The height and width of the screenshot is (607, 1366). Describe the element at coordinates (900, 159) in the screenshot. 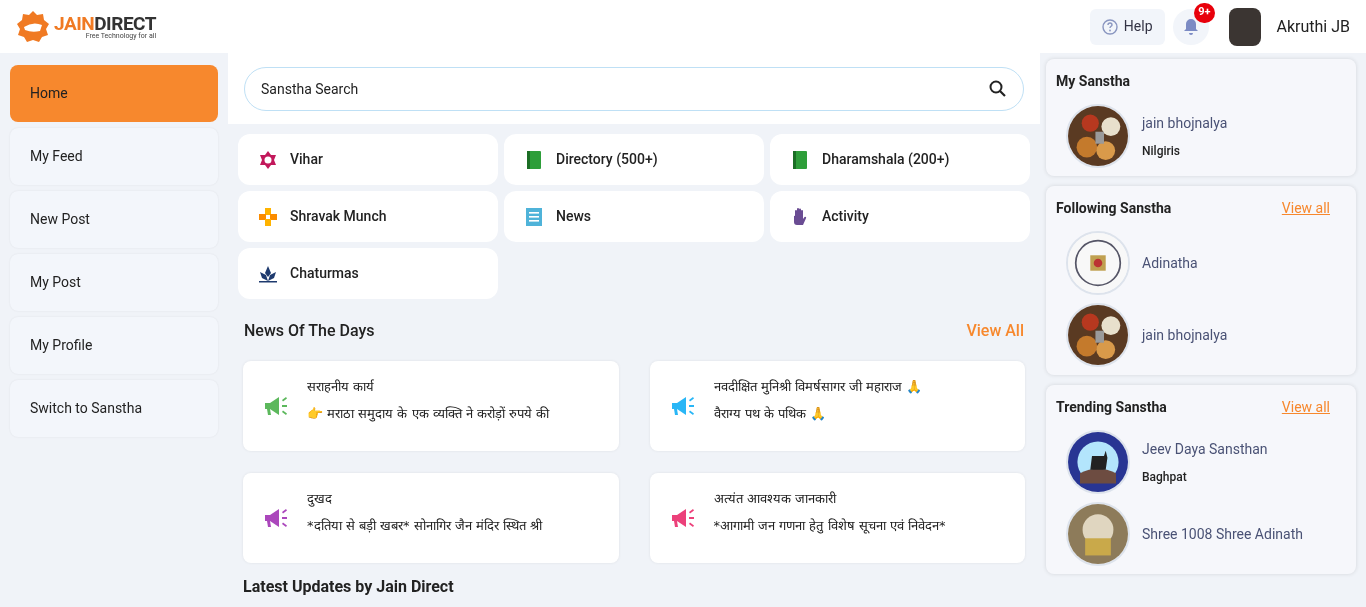

I see `category-tile: Dharamshala (200+)` at that location.